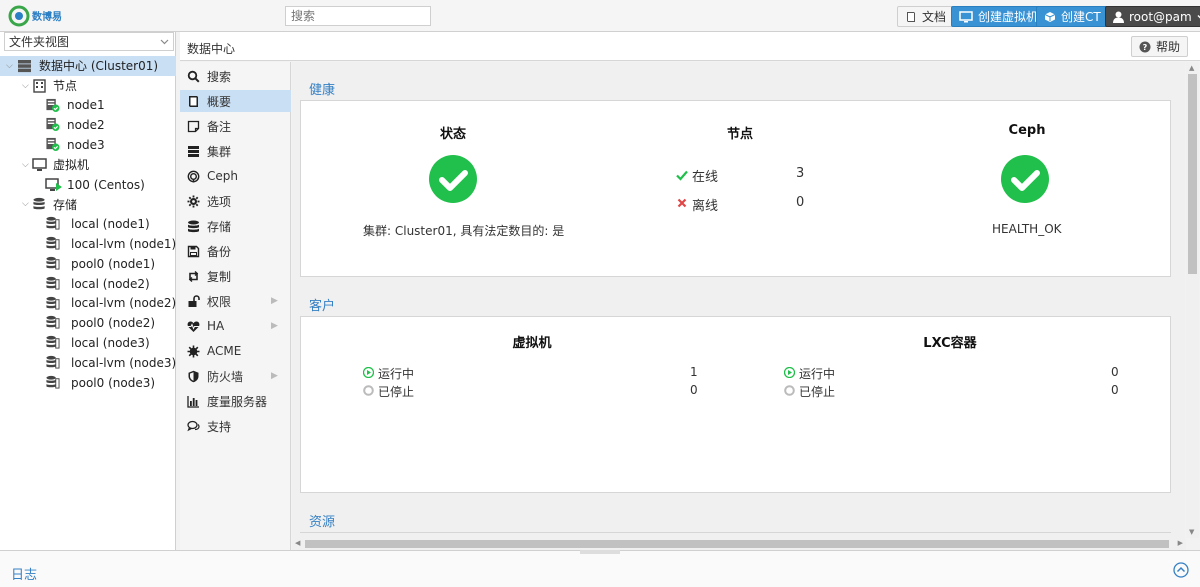 This screenshot has width=1200, height=587. I want to click on menu-item-search: 搜索, so click(235, 76).